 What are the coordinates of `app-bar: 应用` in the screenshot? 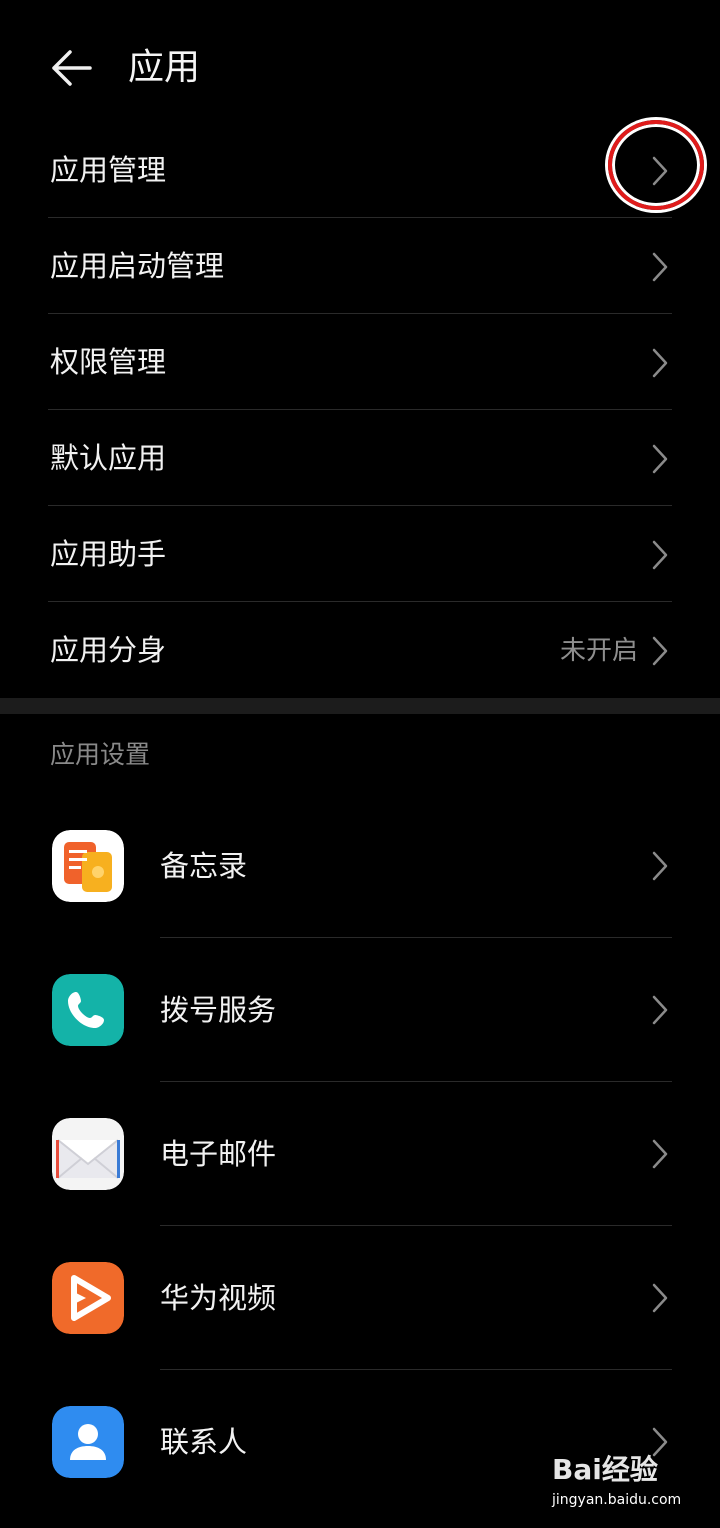 It's located at (360, 65).